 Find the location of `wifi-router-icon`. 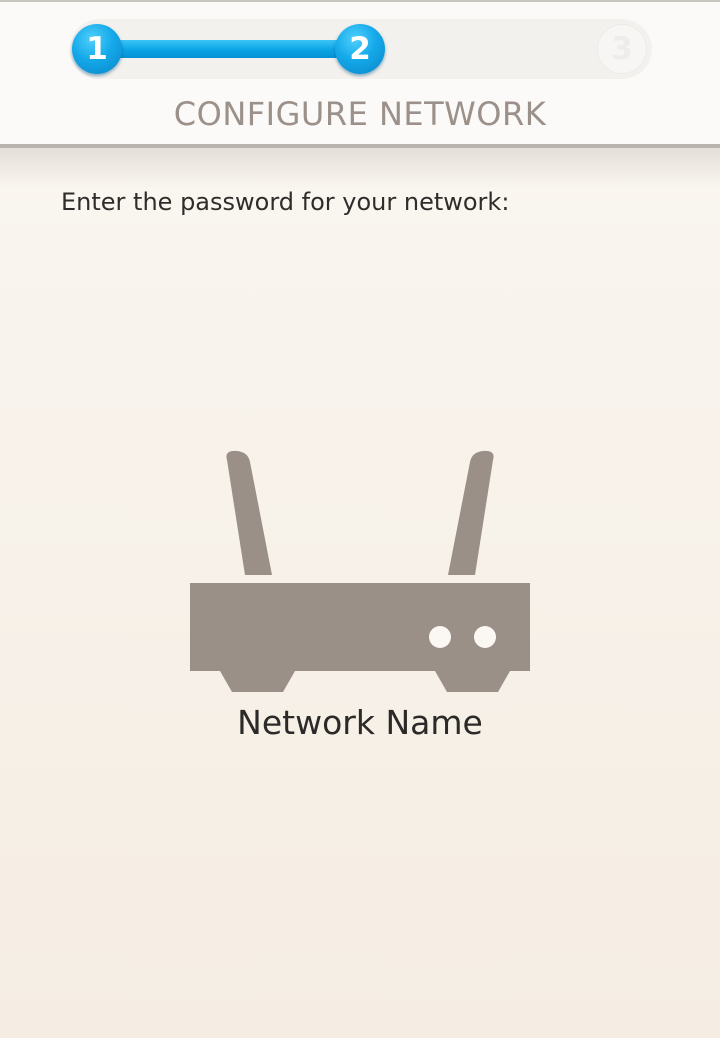

wifi-router-icon is located at coordinates (360, 571).